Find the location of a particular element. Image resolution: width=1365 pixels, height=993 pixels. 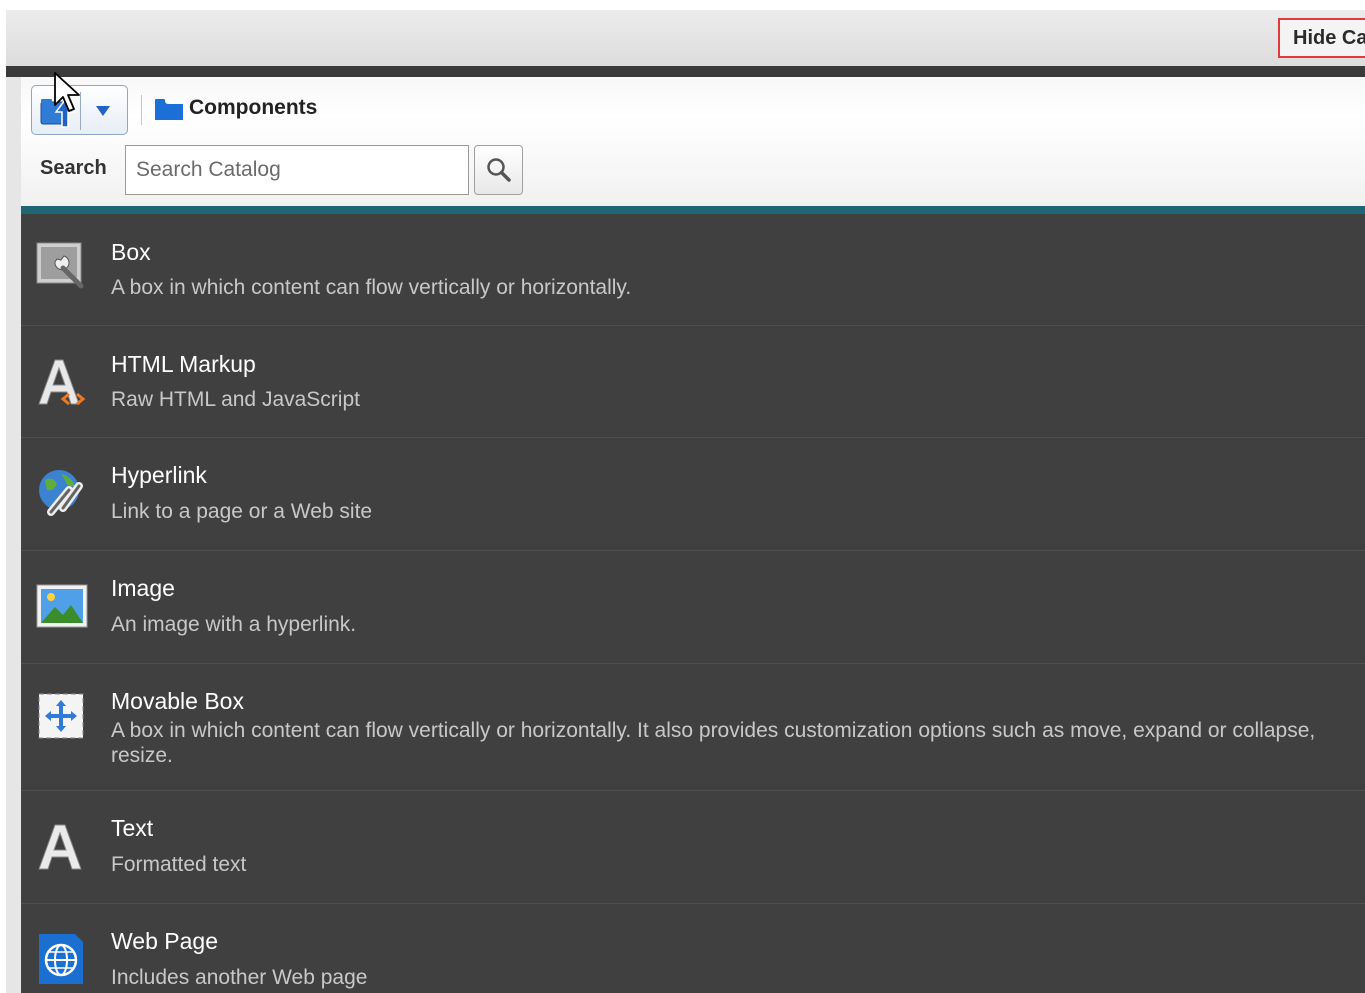

top-bar: Hide Ca is located at coordinates (685, 38).